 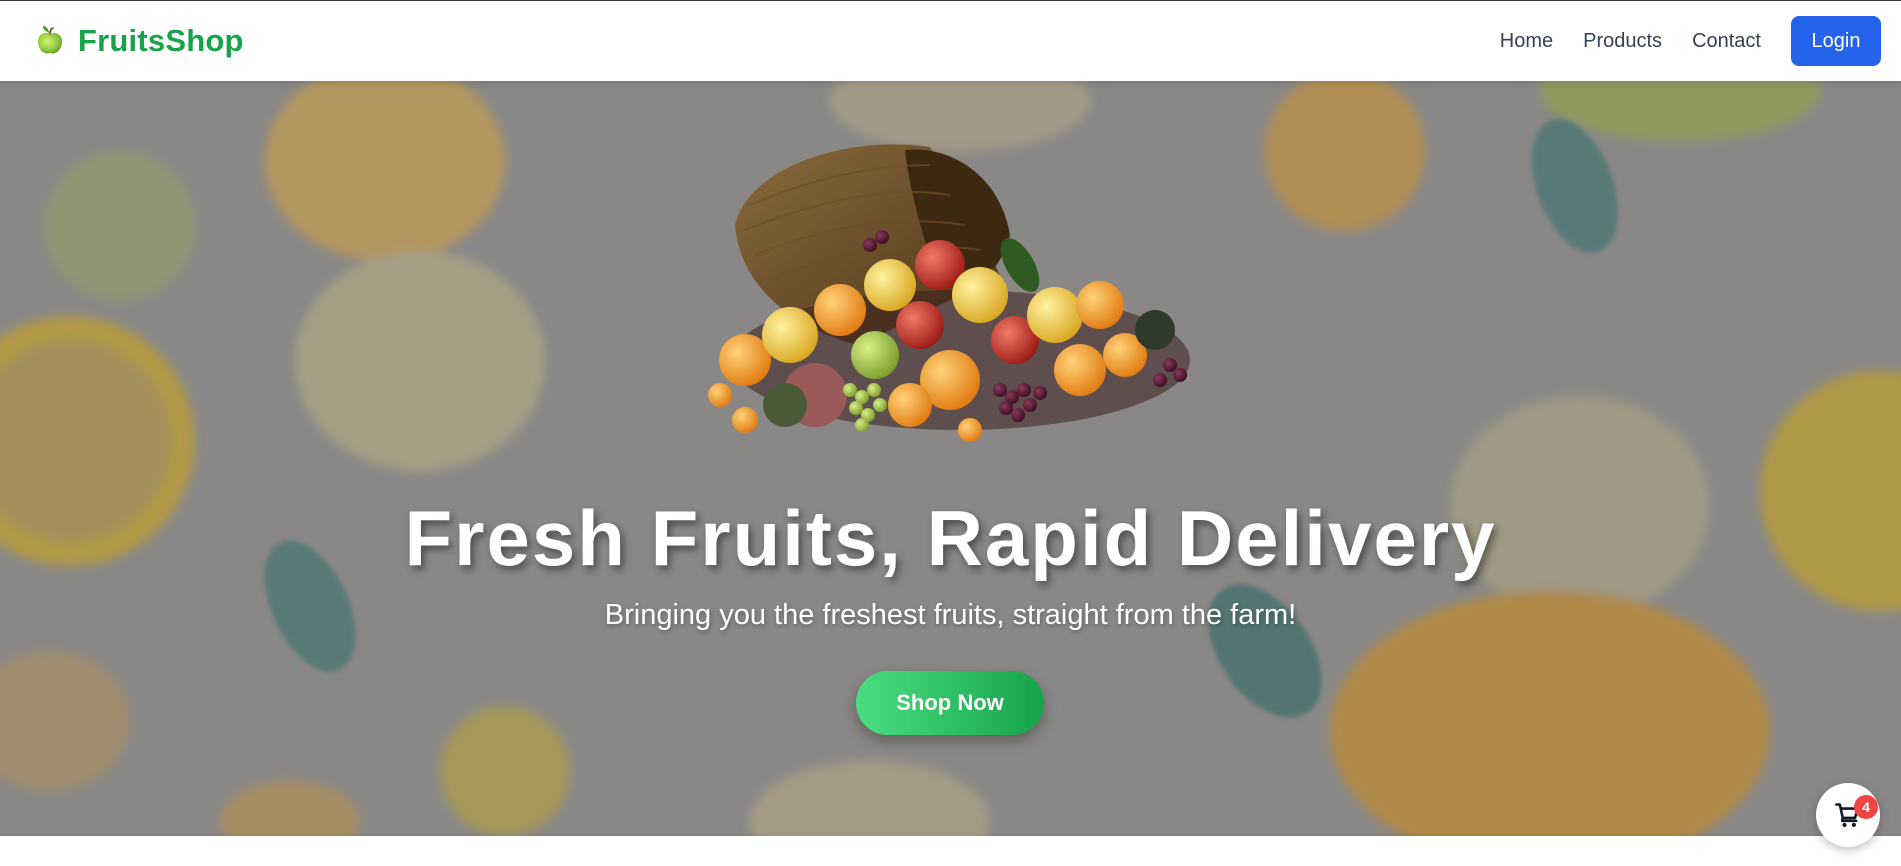 I want to click on nav-link-home: Home, so click(x=1526, y=41).